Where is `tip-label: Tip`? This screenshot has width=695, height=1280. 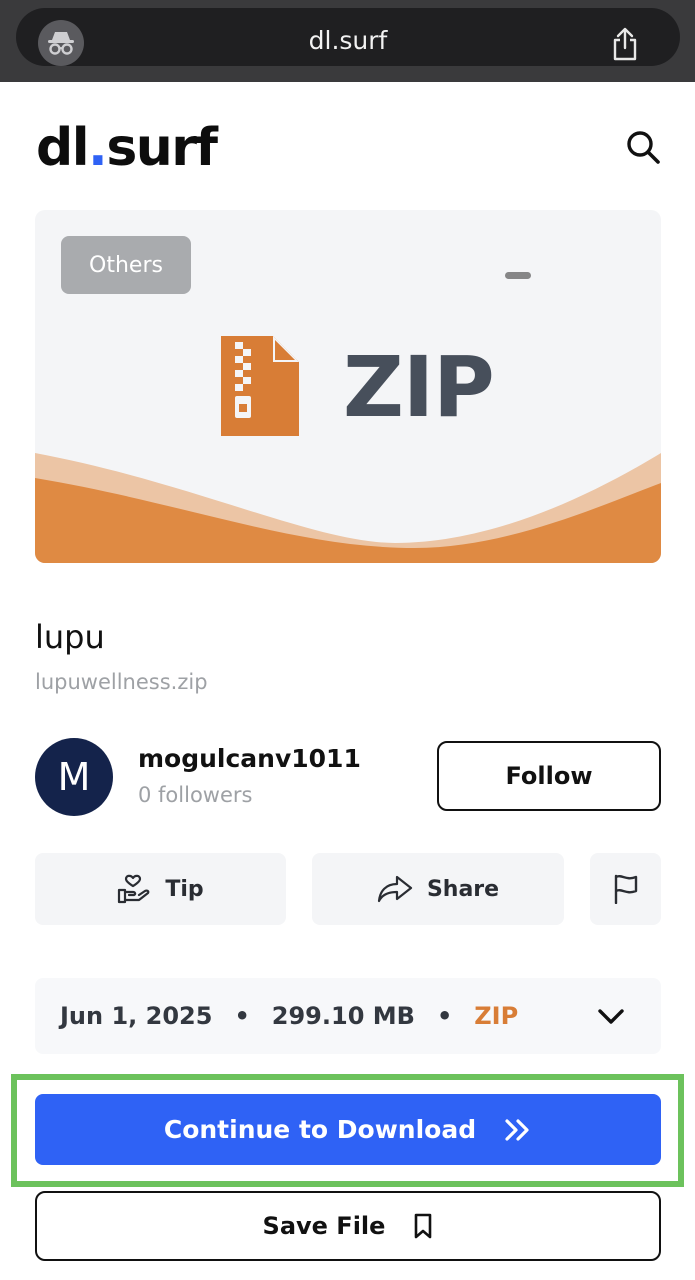 tip-label: Tip is located at coordinates (184, 889).